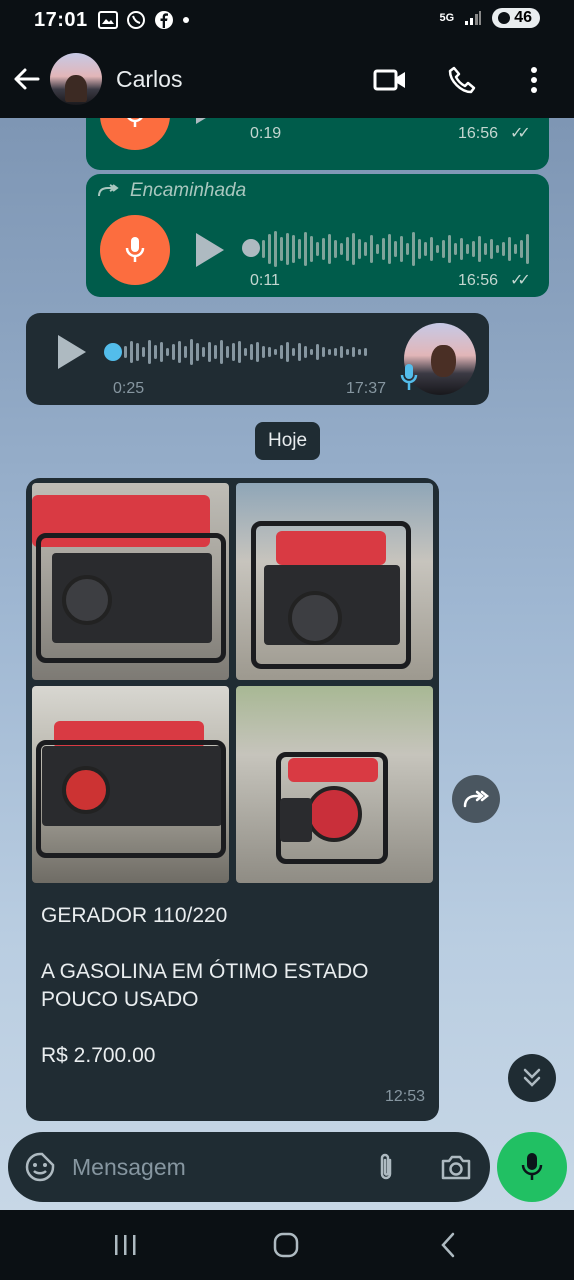 This screenshot has height=1280, width=574. Describe the element at coordinates (516, 18) in the screenshot. I see `battery-indicator: 46` at that location.